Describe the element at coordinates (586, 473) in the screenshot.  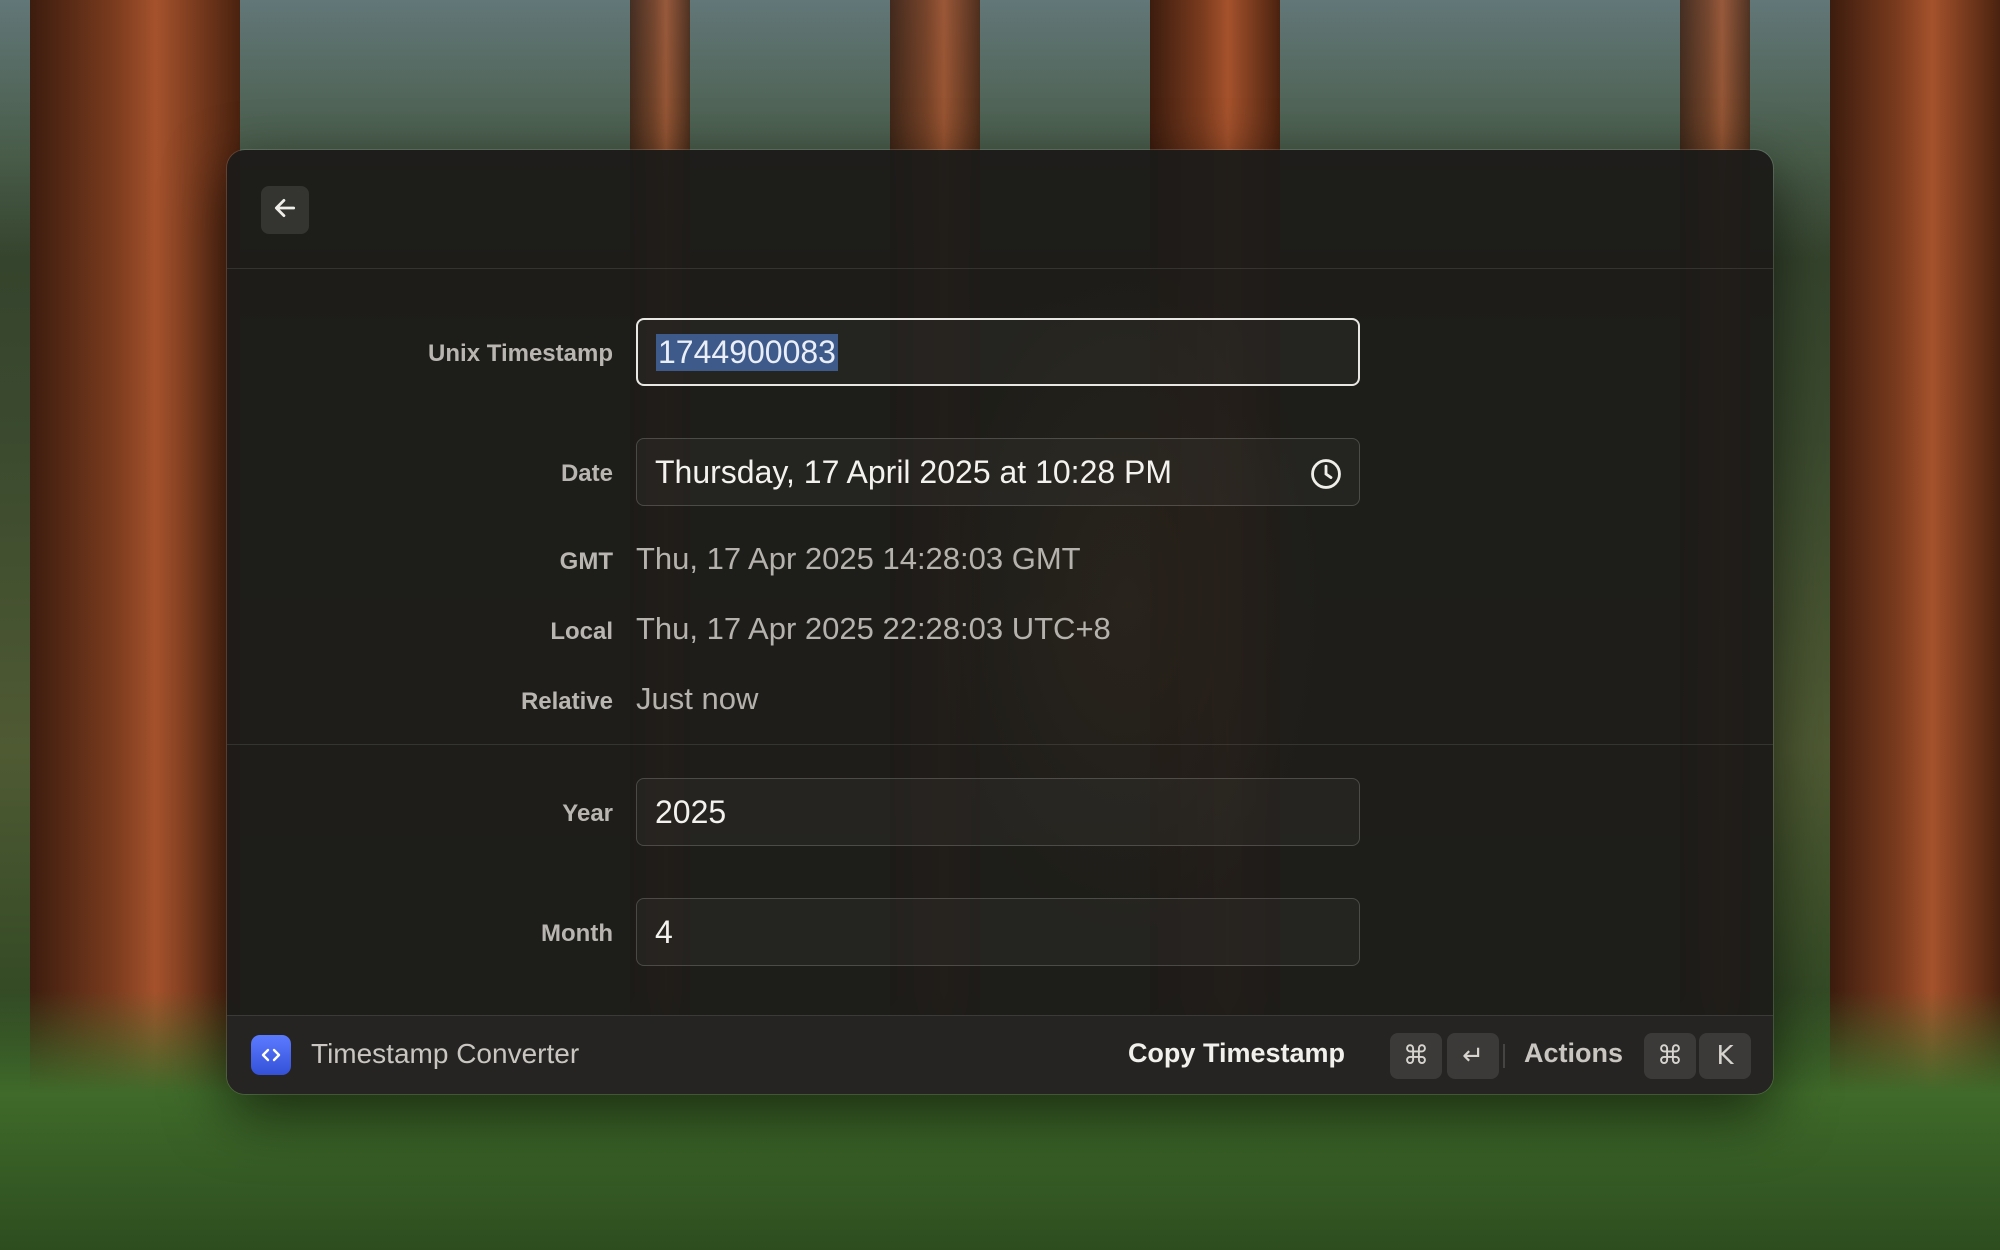
I see `date-label: Date` at that location.